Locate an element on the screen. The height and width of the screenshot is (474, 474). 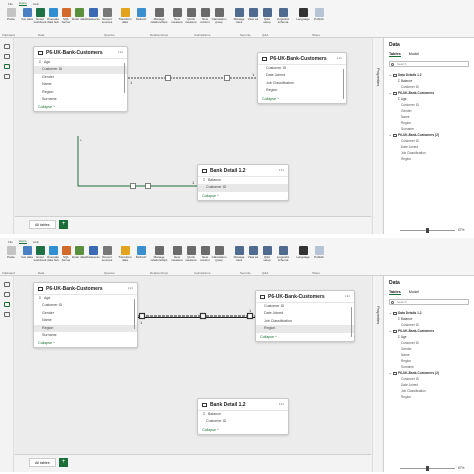
new-column-button: New column is located at coordinates (205, 21).